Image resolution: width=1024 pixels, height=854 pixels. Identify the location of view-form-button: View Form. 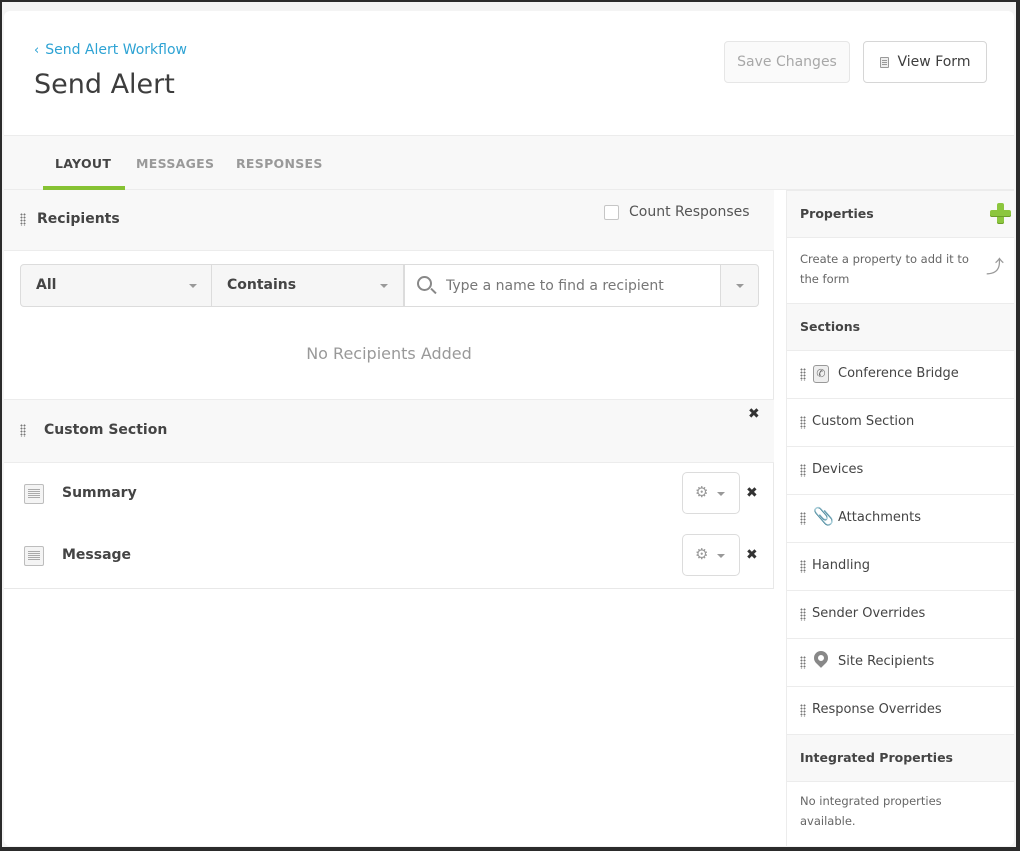
(925, 62).